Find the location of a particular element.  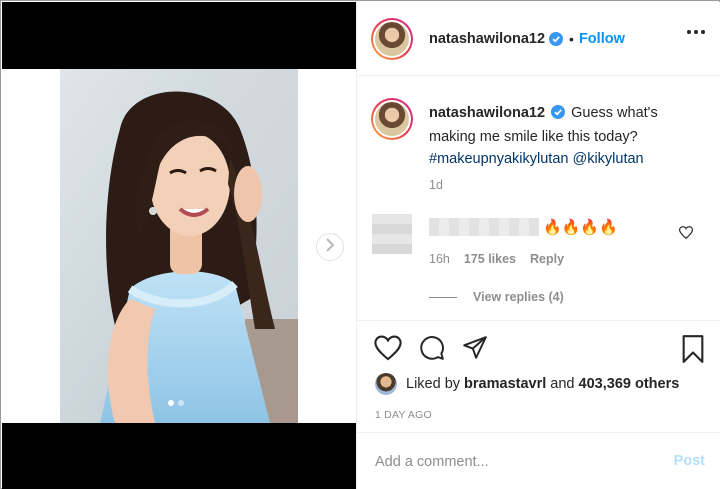

fire-emoji: 🔥🔥🔥🔥 is located at coordinates (580, 227).